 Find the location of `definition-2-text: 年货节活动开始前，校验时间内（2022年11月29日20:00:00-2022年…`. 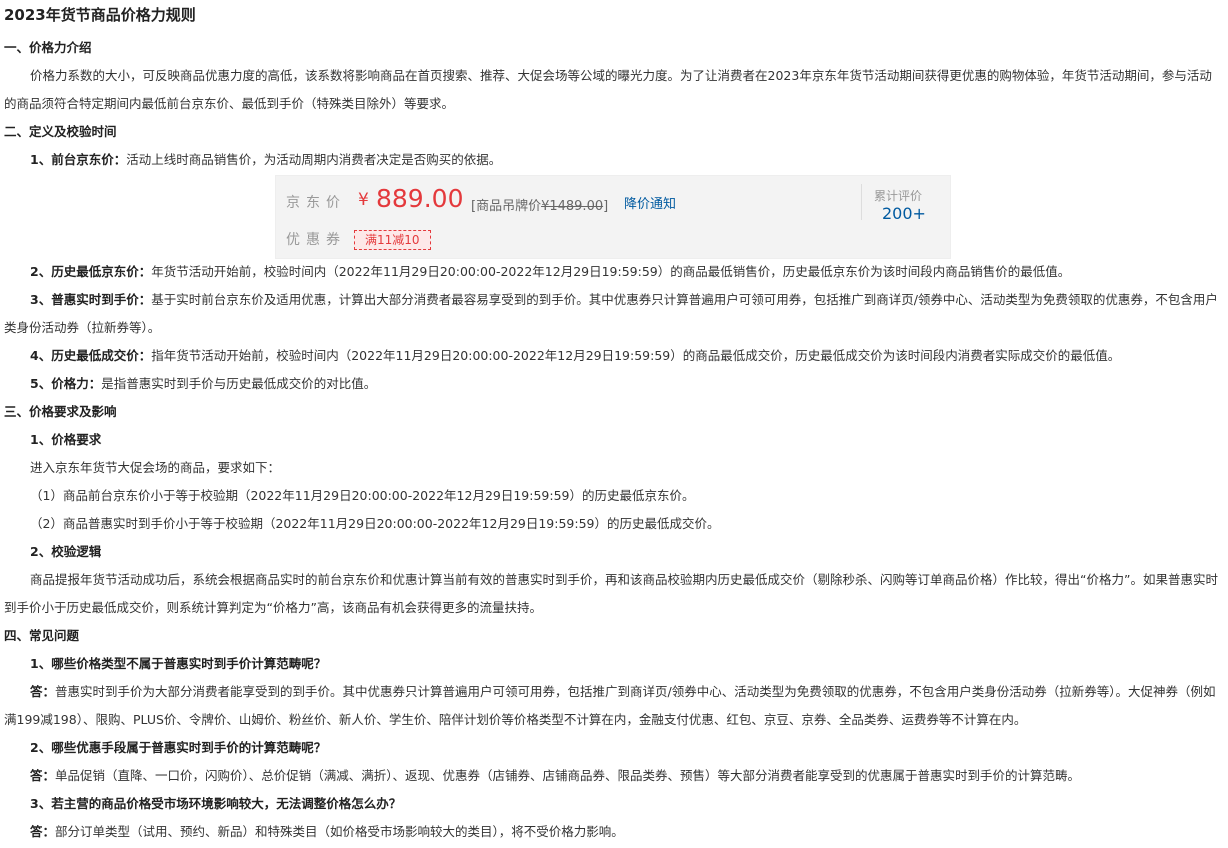

definition-2-text: 年货节活动开始前，校验时间内（2022年11月29日20:00:00-2022年… is located at coordinates (611, 271).